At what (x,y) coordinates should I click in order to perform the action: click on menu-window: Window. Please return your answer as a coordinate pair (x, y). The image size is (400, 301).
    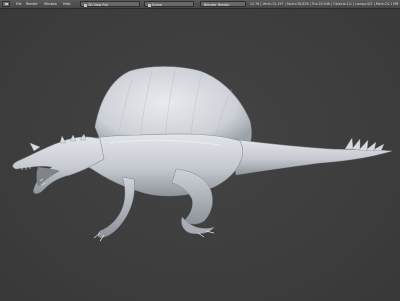
    Looking at the image, I should click on (50, 4).